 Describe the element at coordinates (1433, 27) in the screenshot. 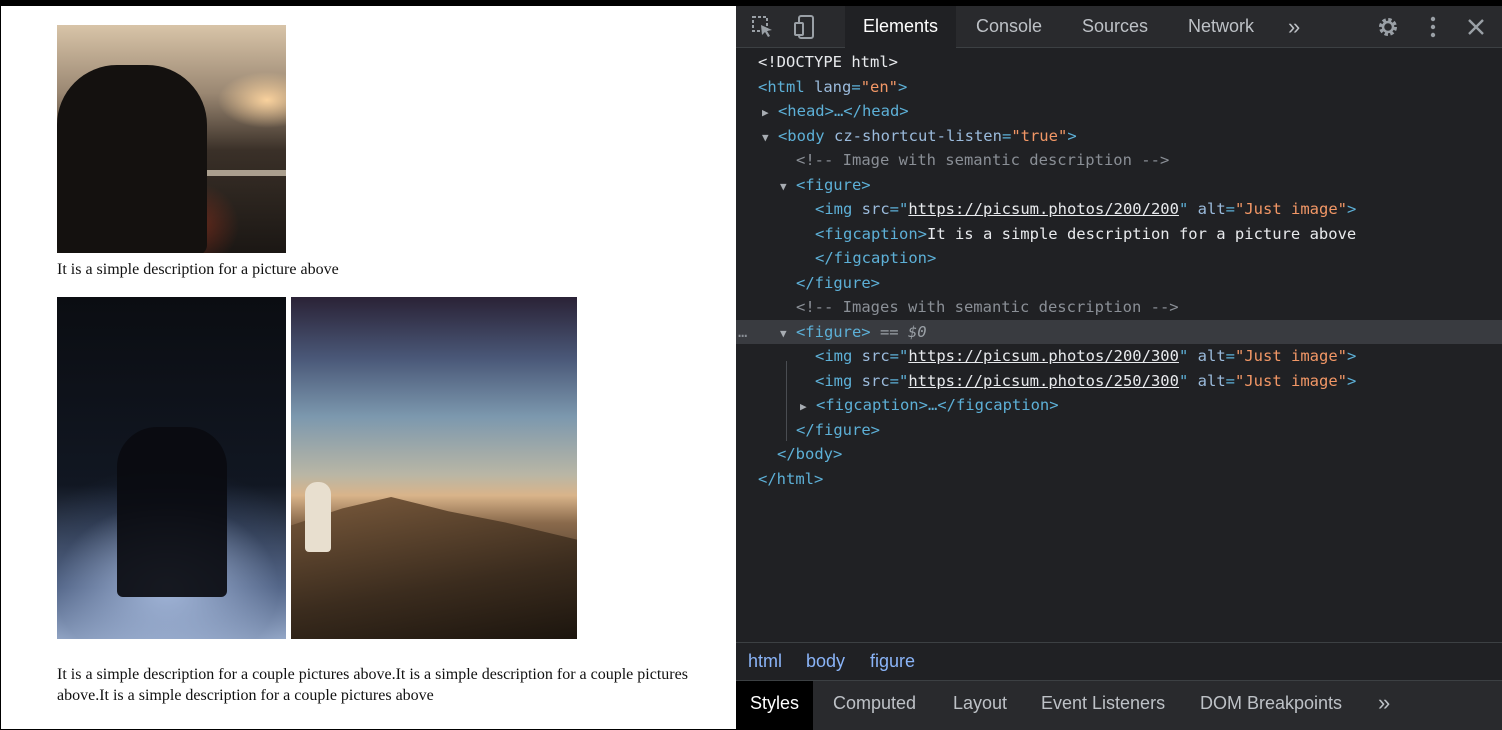

I see `kebab-menu-icon` at that location.